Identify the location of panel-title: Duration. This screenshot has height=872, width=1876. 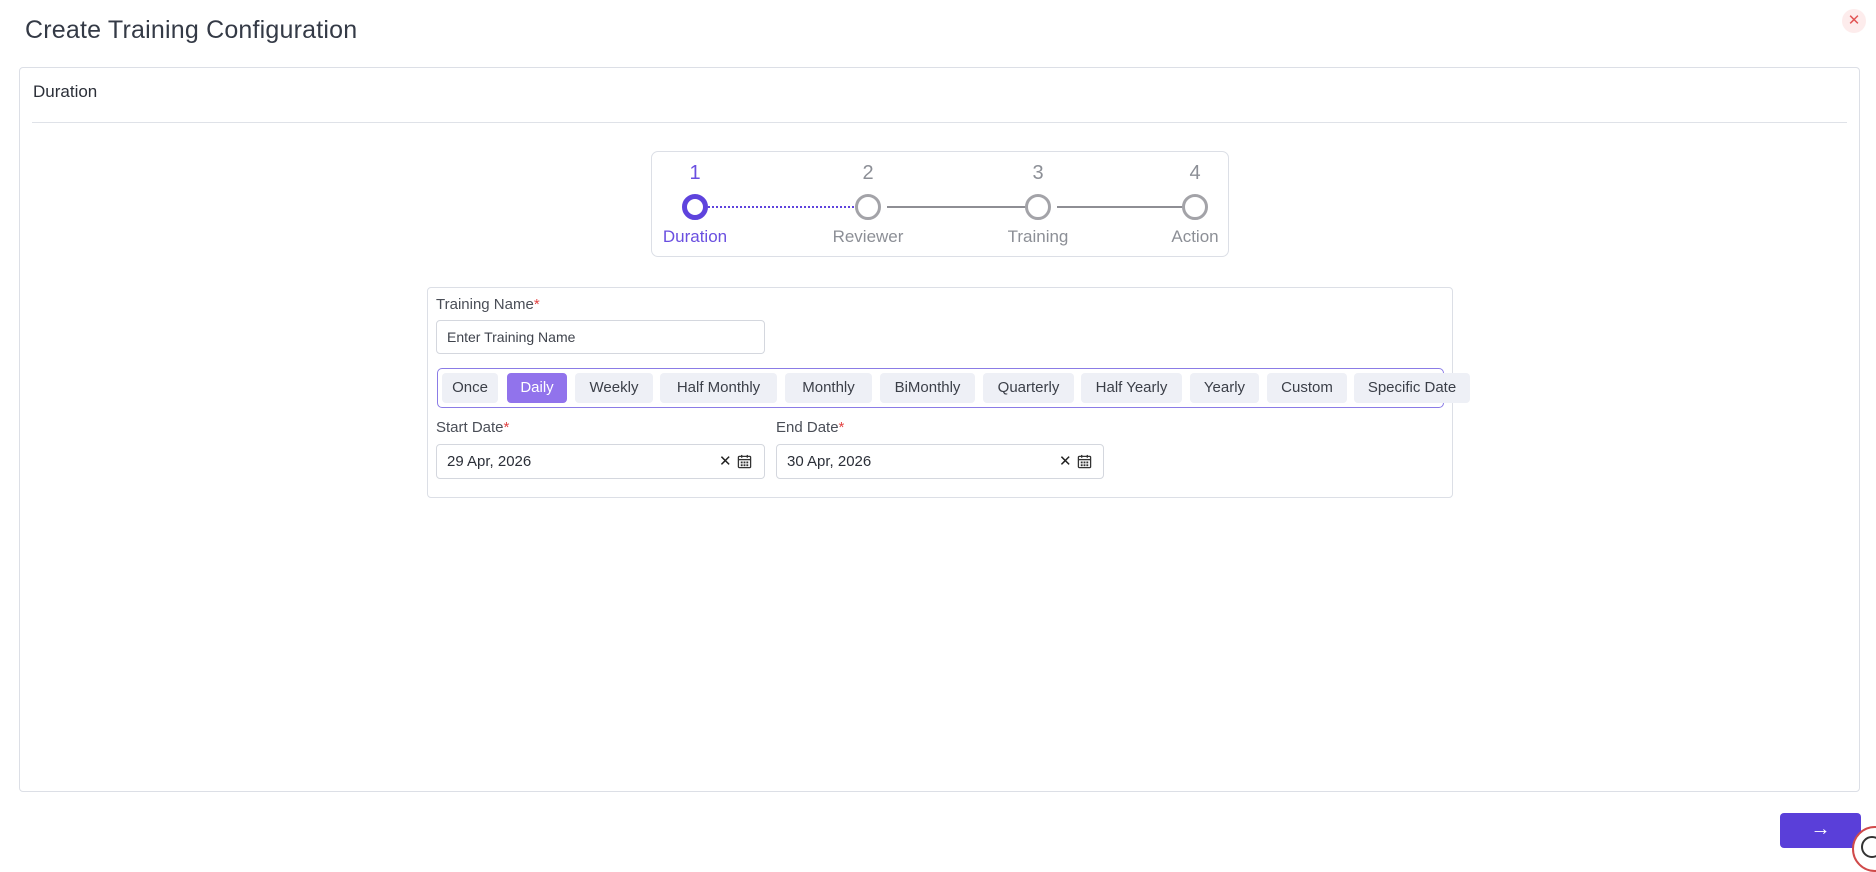
(65, 91).